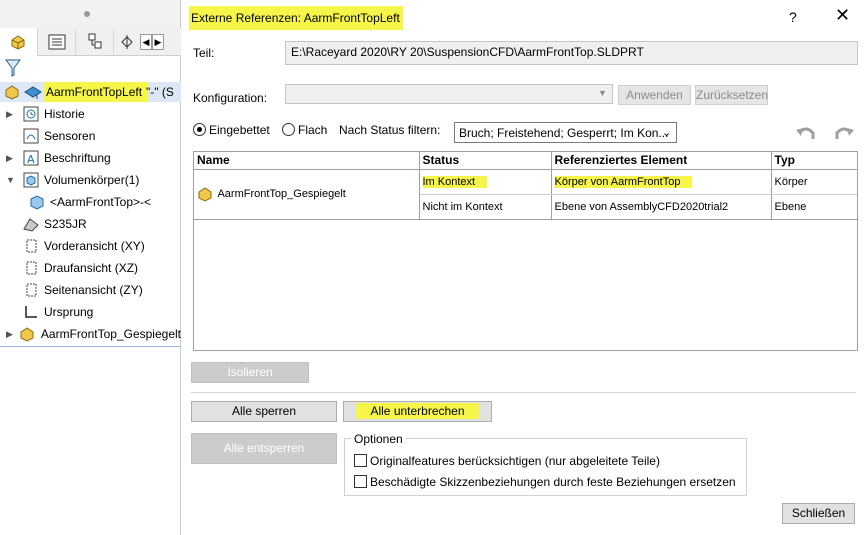  I want to click on column-header-type: Typ, so click(814, 161).